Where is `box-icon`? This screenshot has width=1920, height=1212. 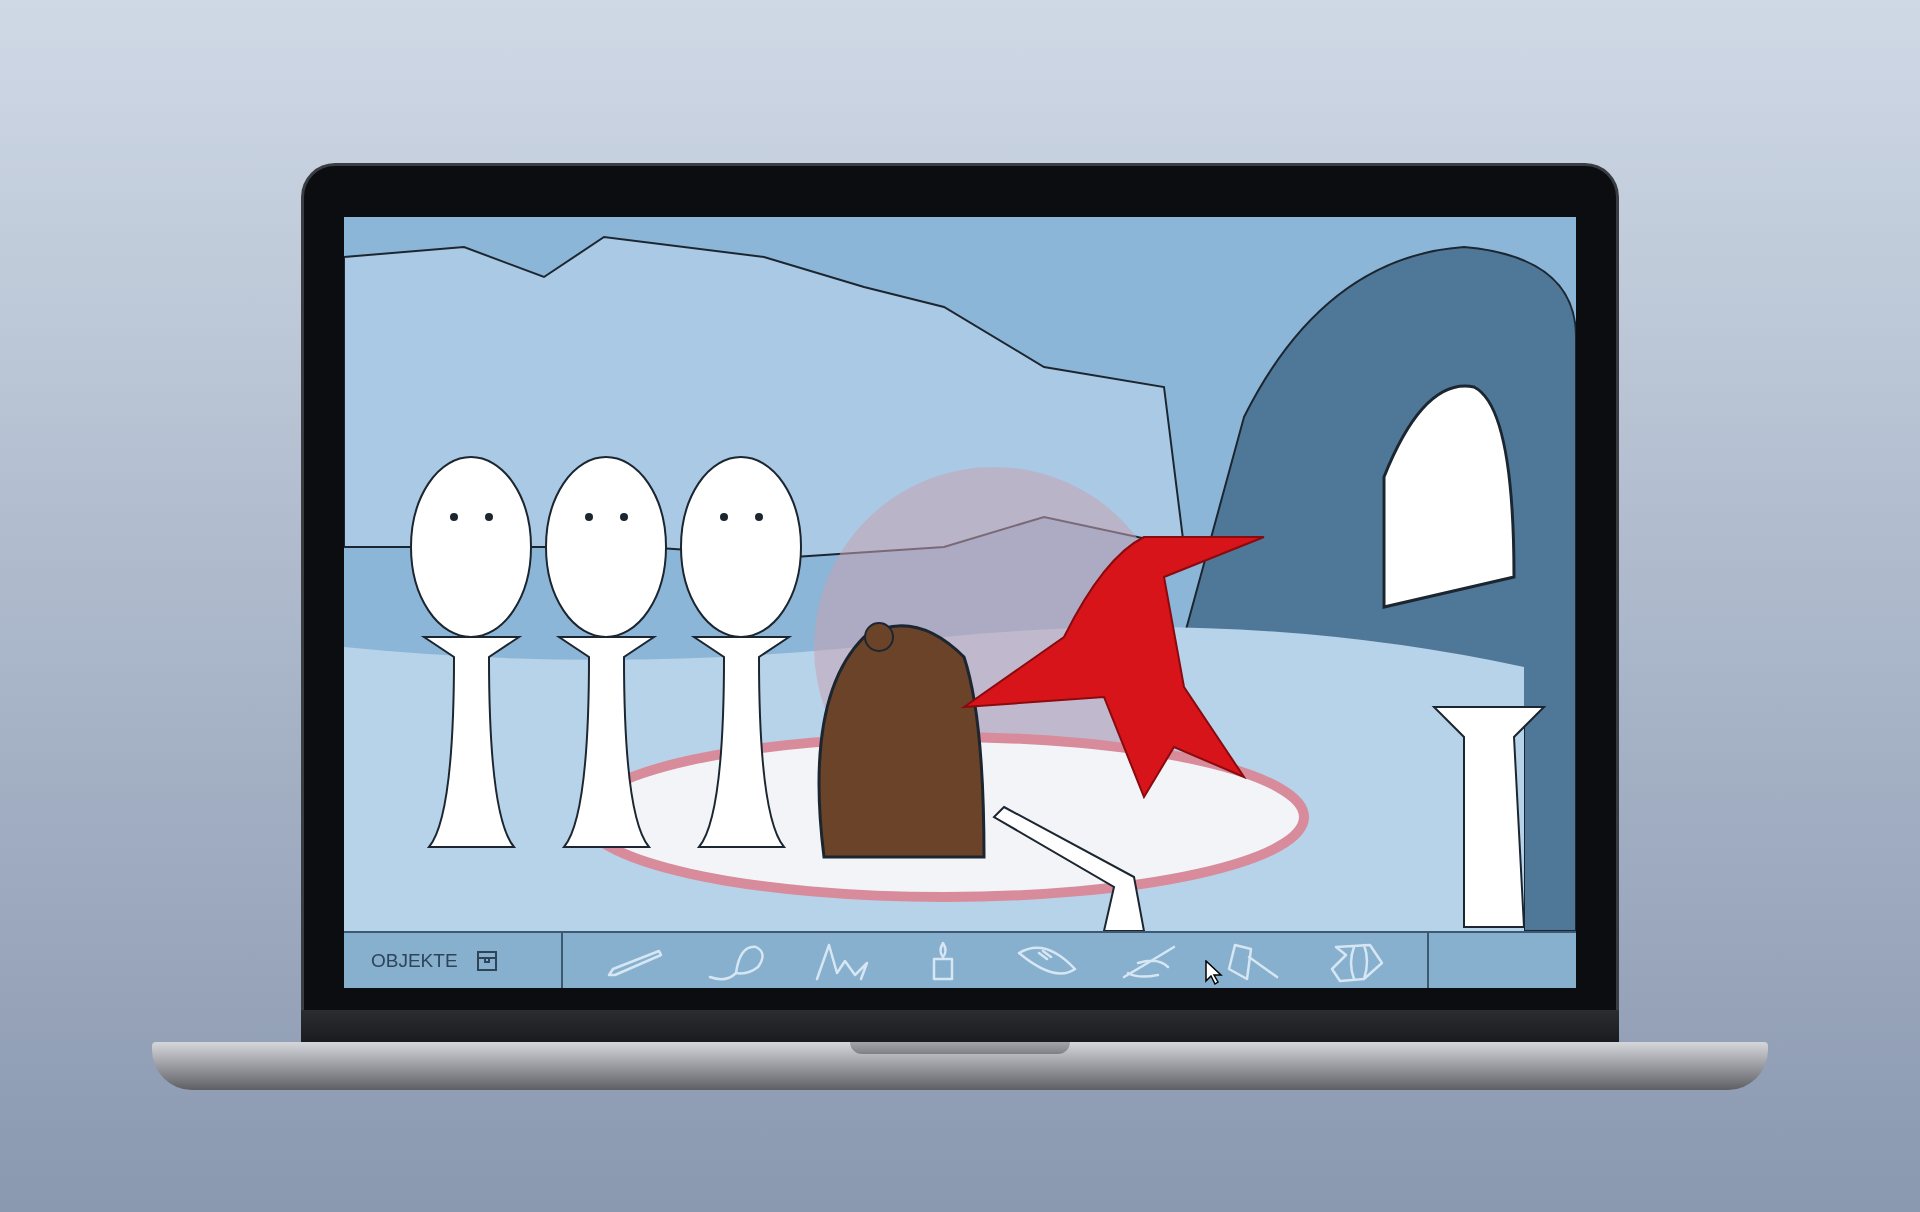
box-icon is located at coordinates (486, 960).